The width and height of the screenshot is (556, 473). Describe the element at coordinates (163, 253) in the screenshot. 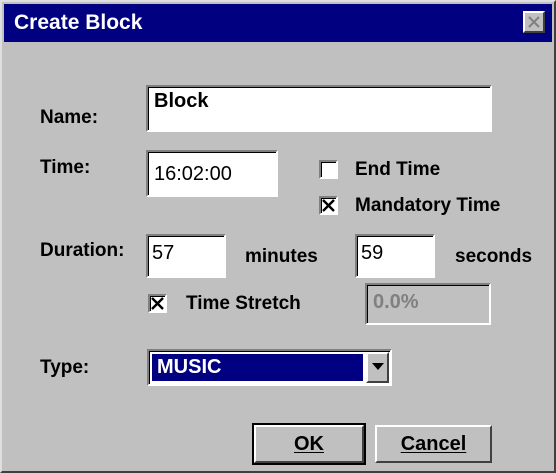

I see `duration-minutes-value: 57` at that location.